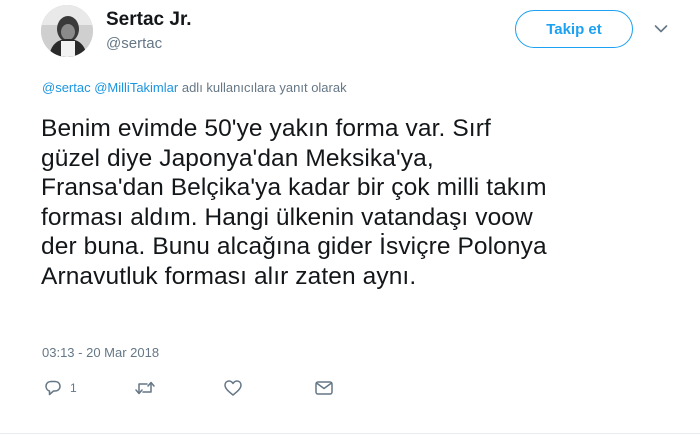 This screenshot has width=700, height=435. What do you see at coordinates (53, 388) in the screenshot?
I see `reply-icon` at bounding box center [53, 388].